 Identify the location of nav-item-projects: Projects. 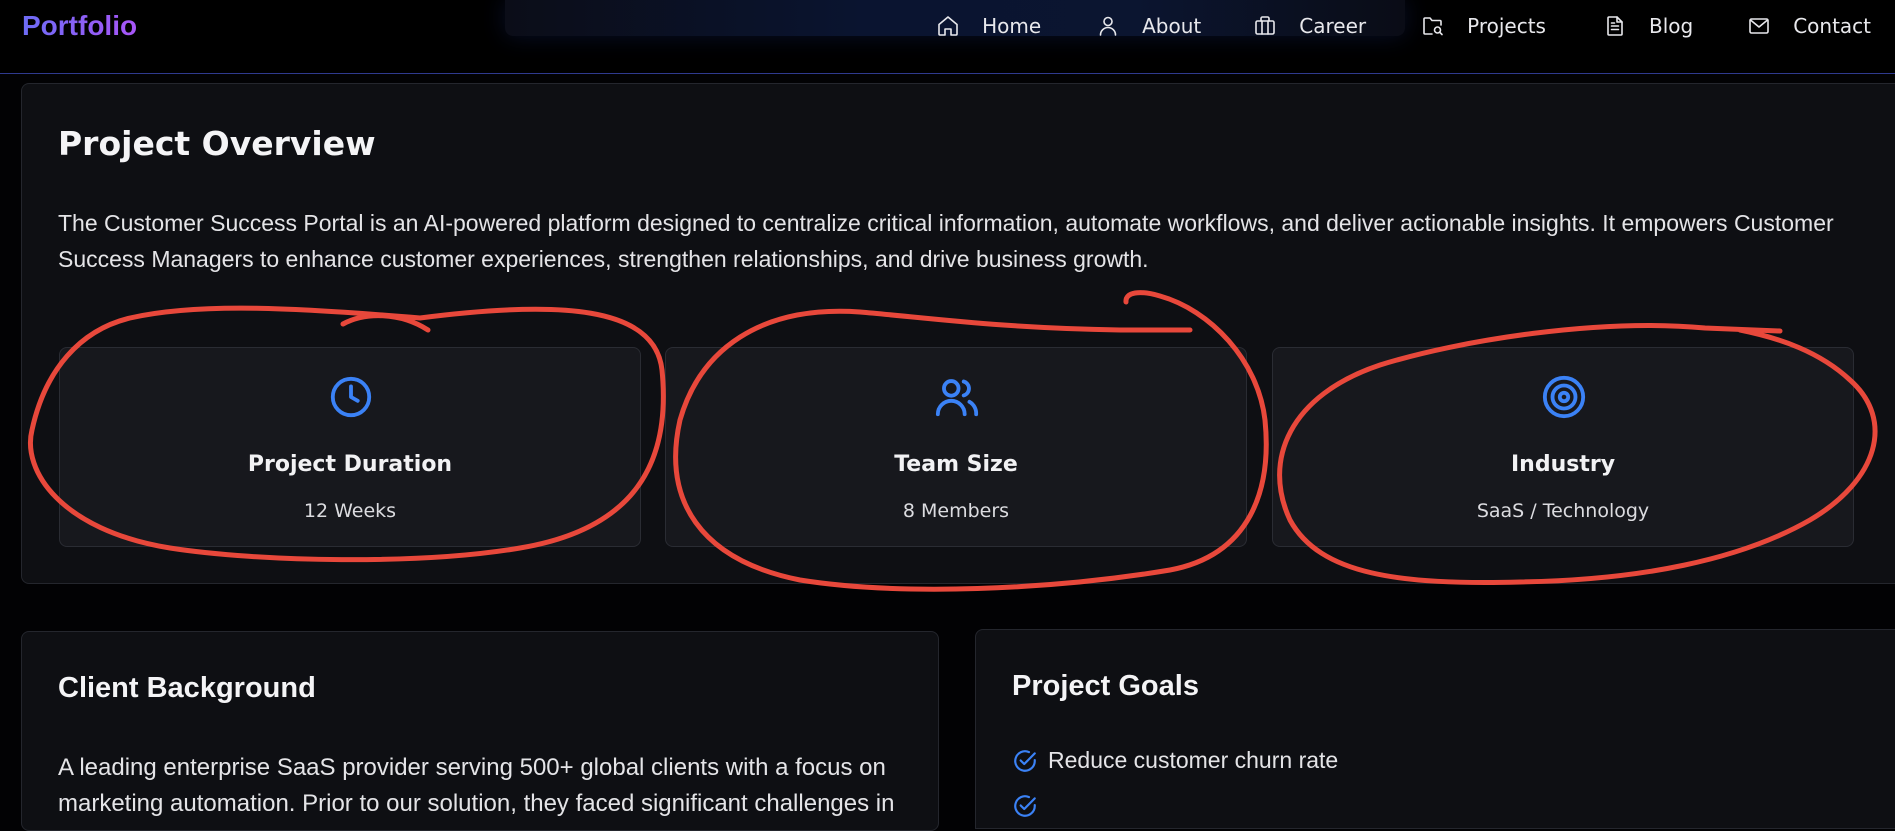
(1483, 26).